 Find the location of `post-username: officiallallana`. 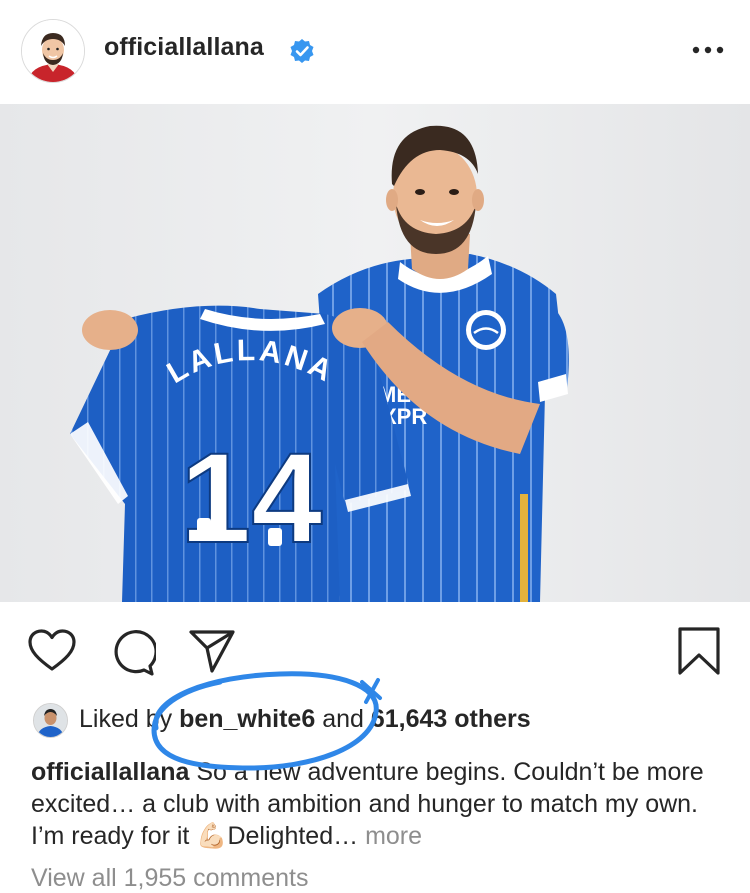

post-username: officiallallana is located at coordinates (184, 47).